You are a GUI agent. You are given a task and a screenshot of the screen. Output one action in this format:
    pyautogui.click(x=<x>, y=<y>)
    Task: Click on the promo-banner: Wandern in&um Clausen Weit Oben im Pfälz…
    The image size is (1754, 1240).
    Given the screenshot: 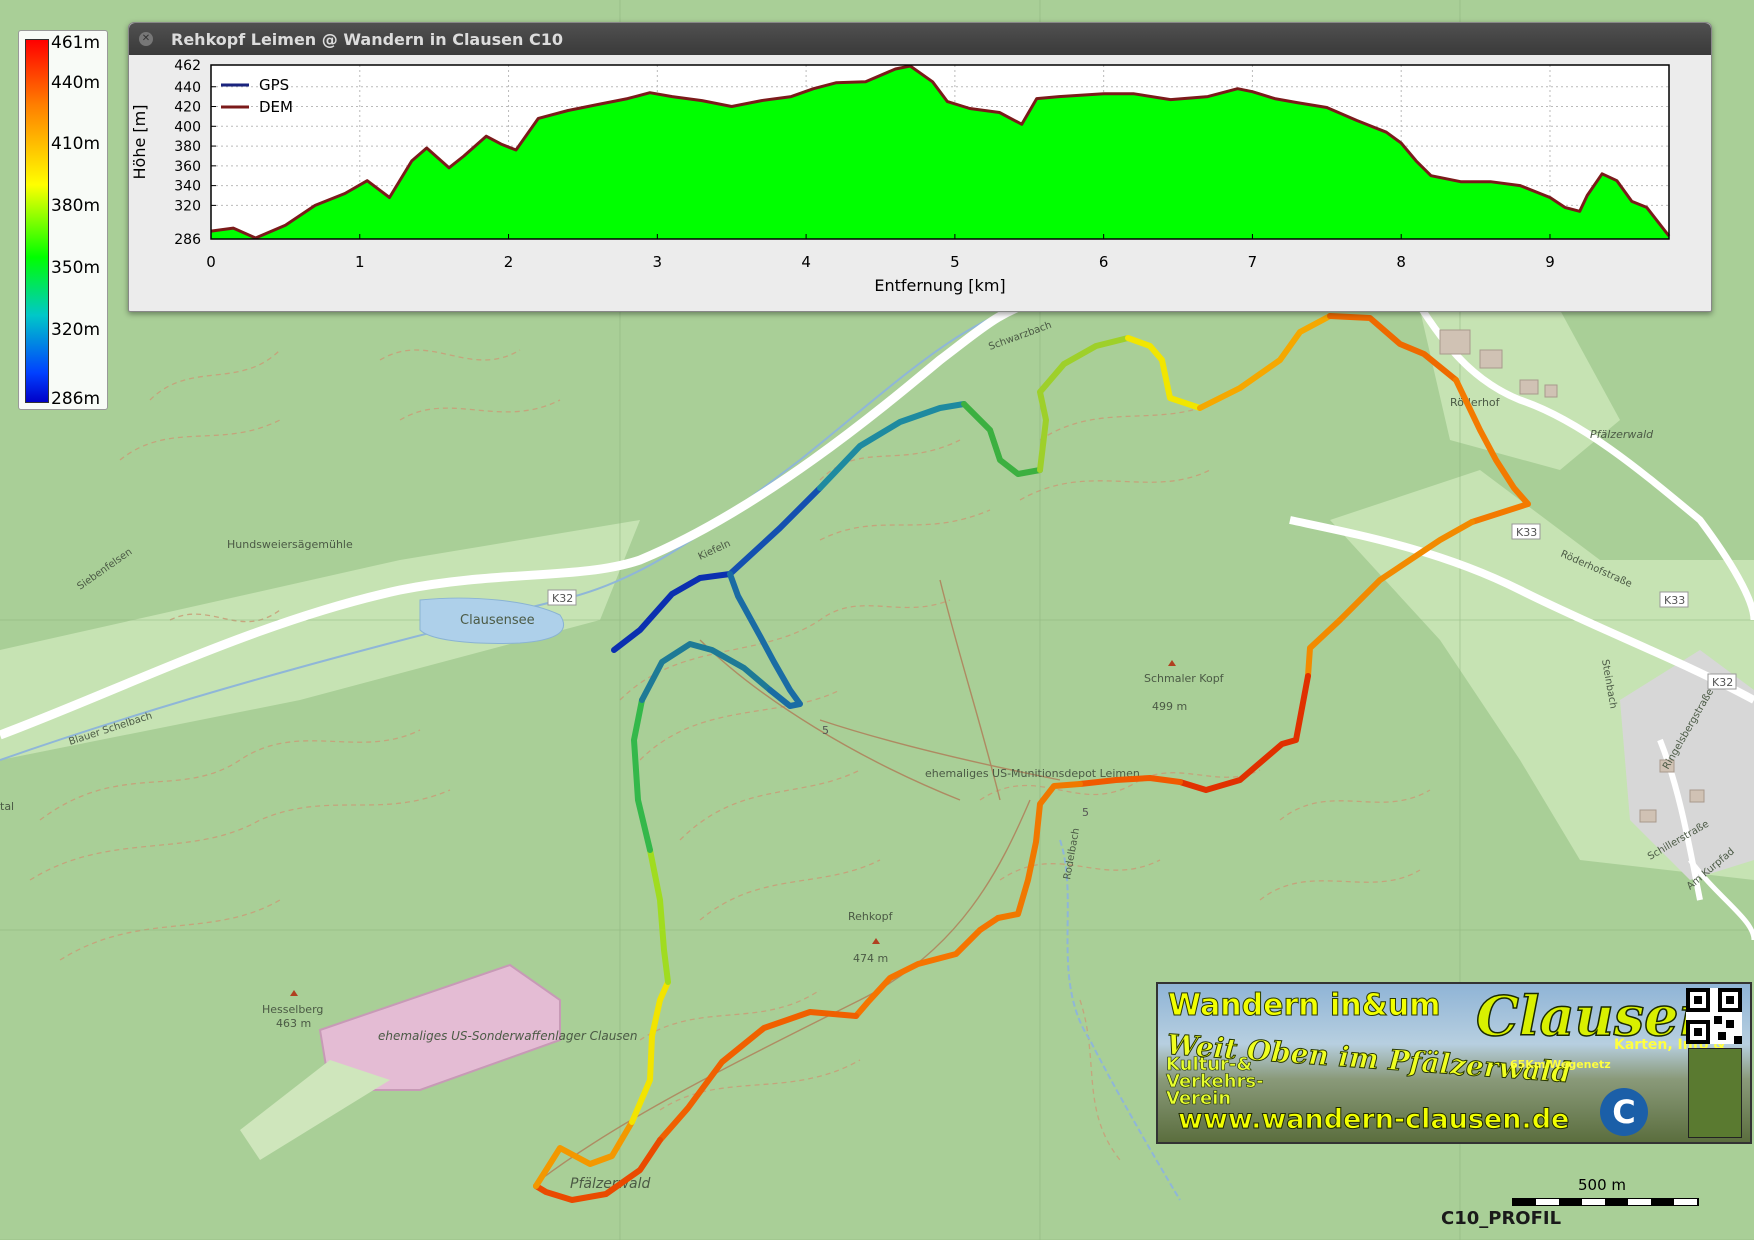 What is the action you would take?
    pyautogui.click(x=1454, y=1063)
    